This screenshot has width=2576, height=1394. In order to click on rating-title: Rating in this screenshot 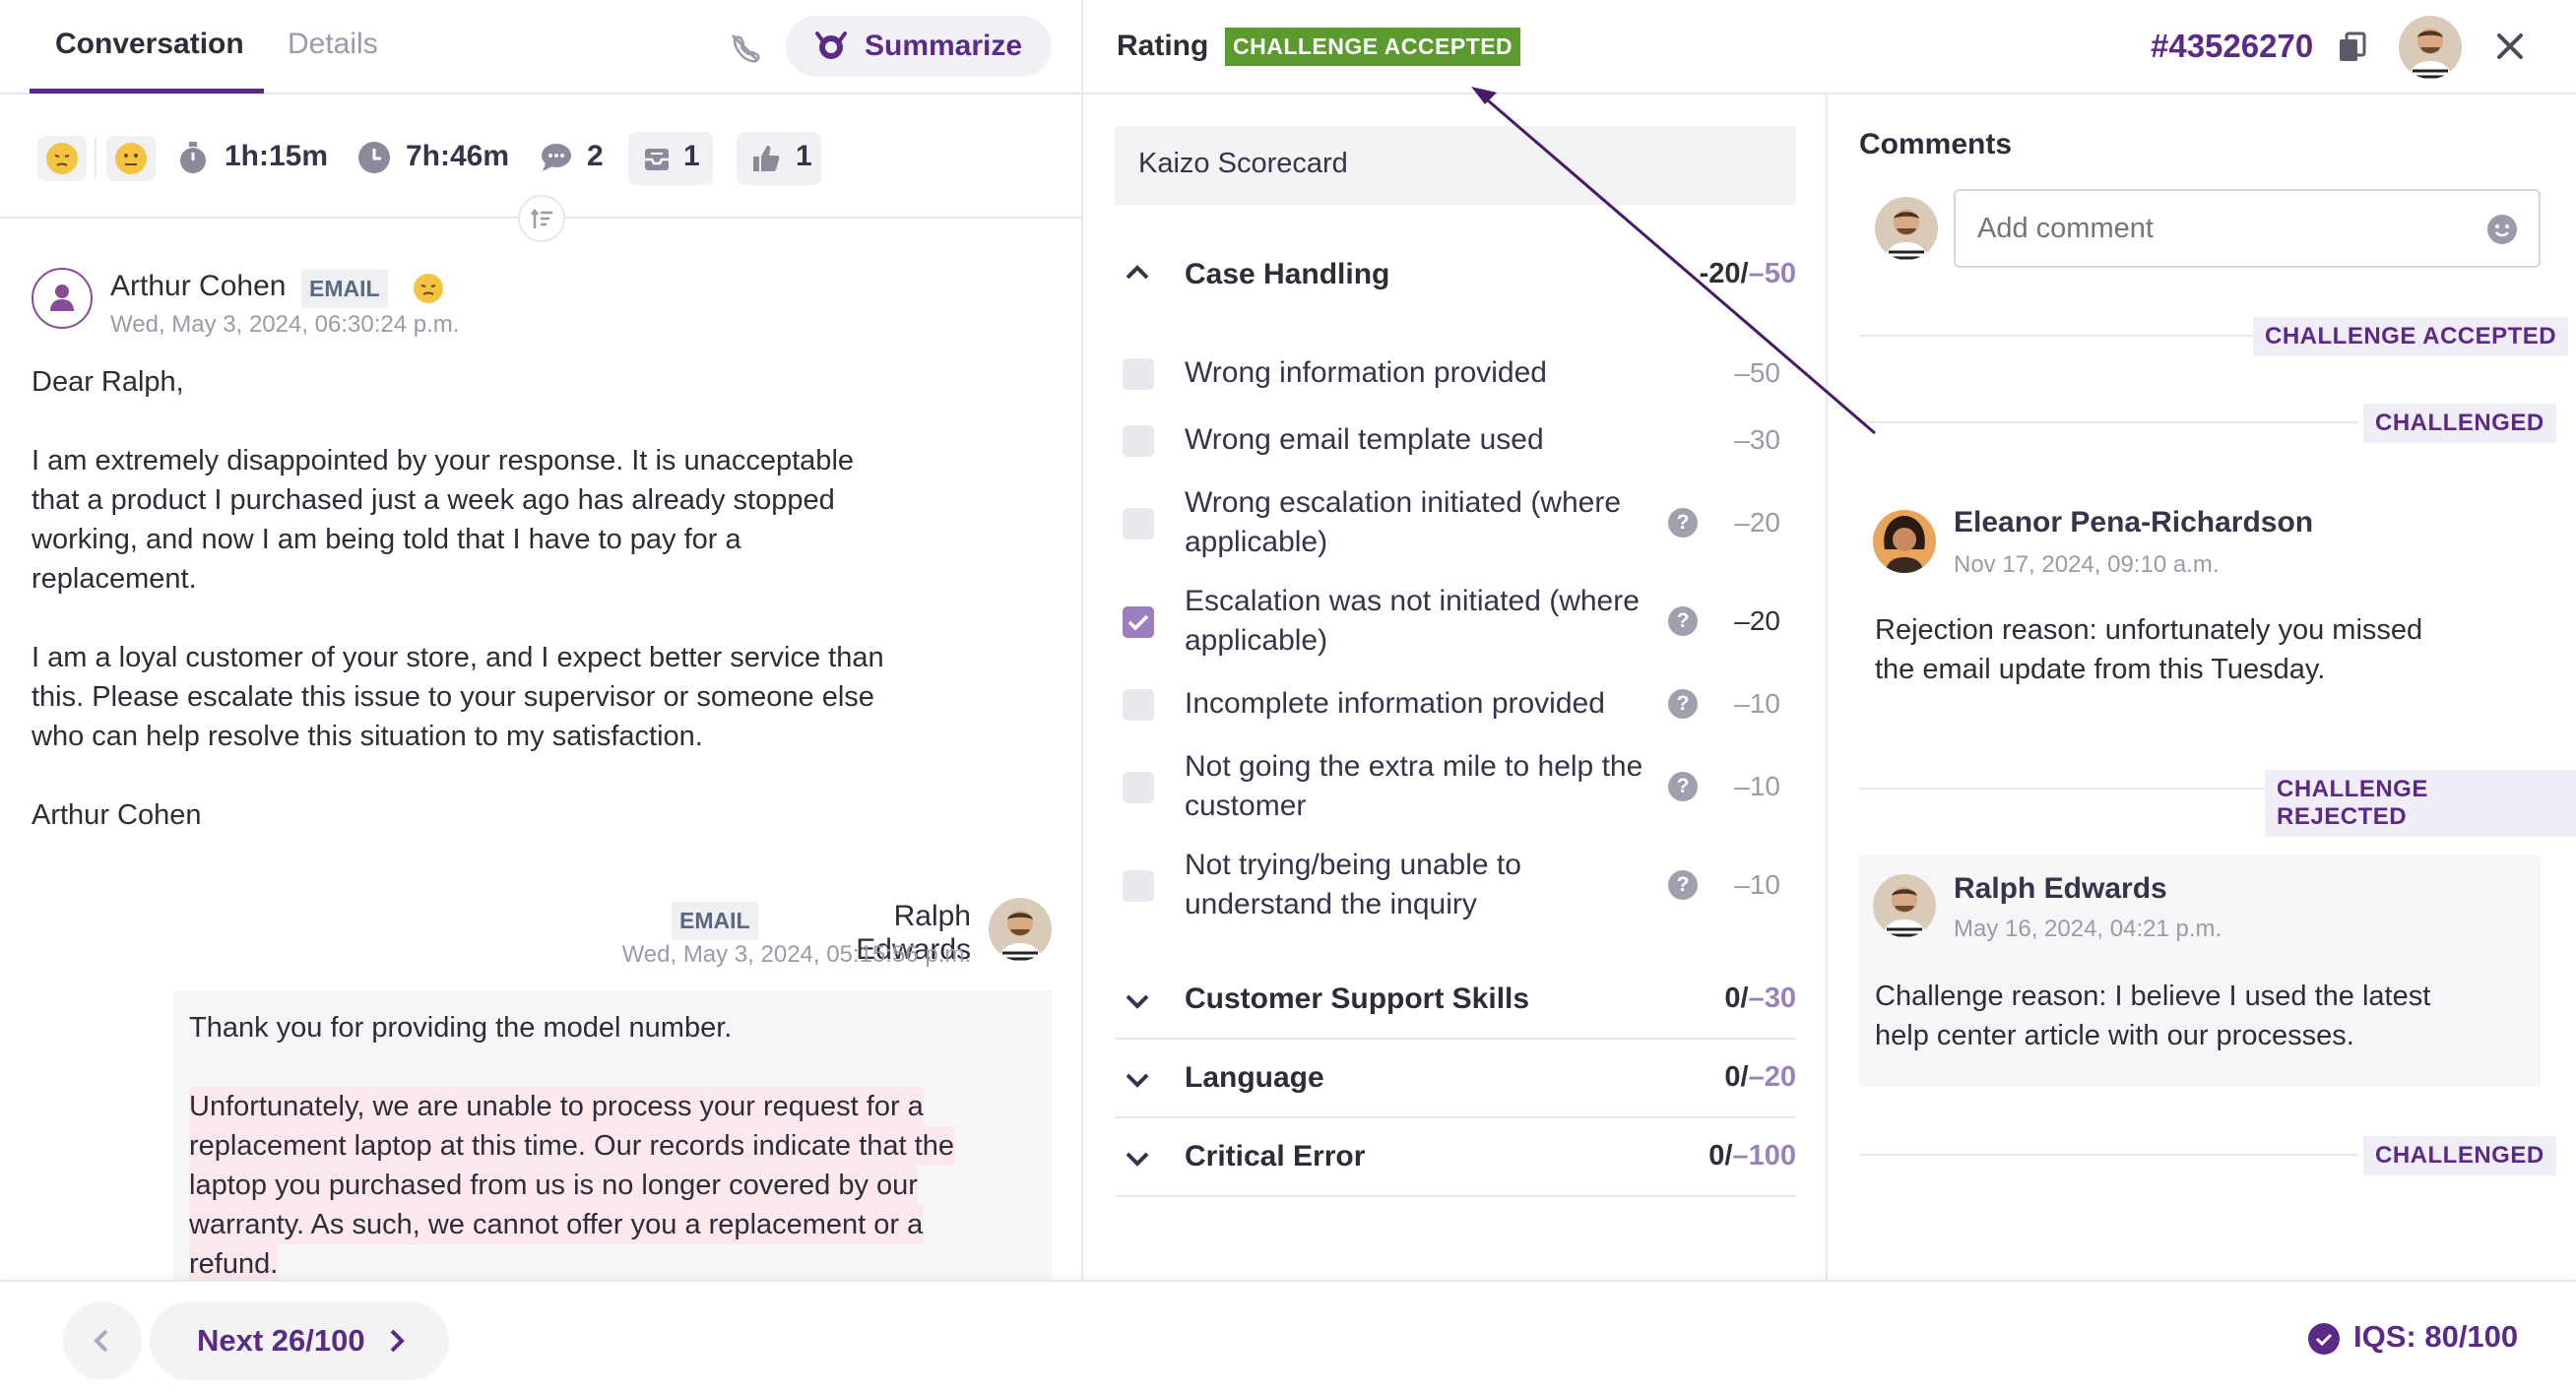, I will do `click(1163, 46)`.